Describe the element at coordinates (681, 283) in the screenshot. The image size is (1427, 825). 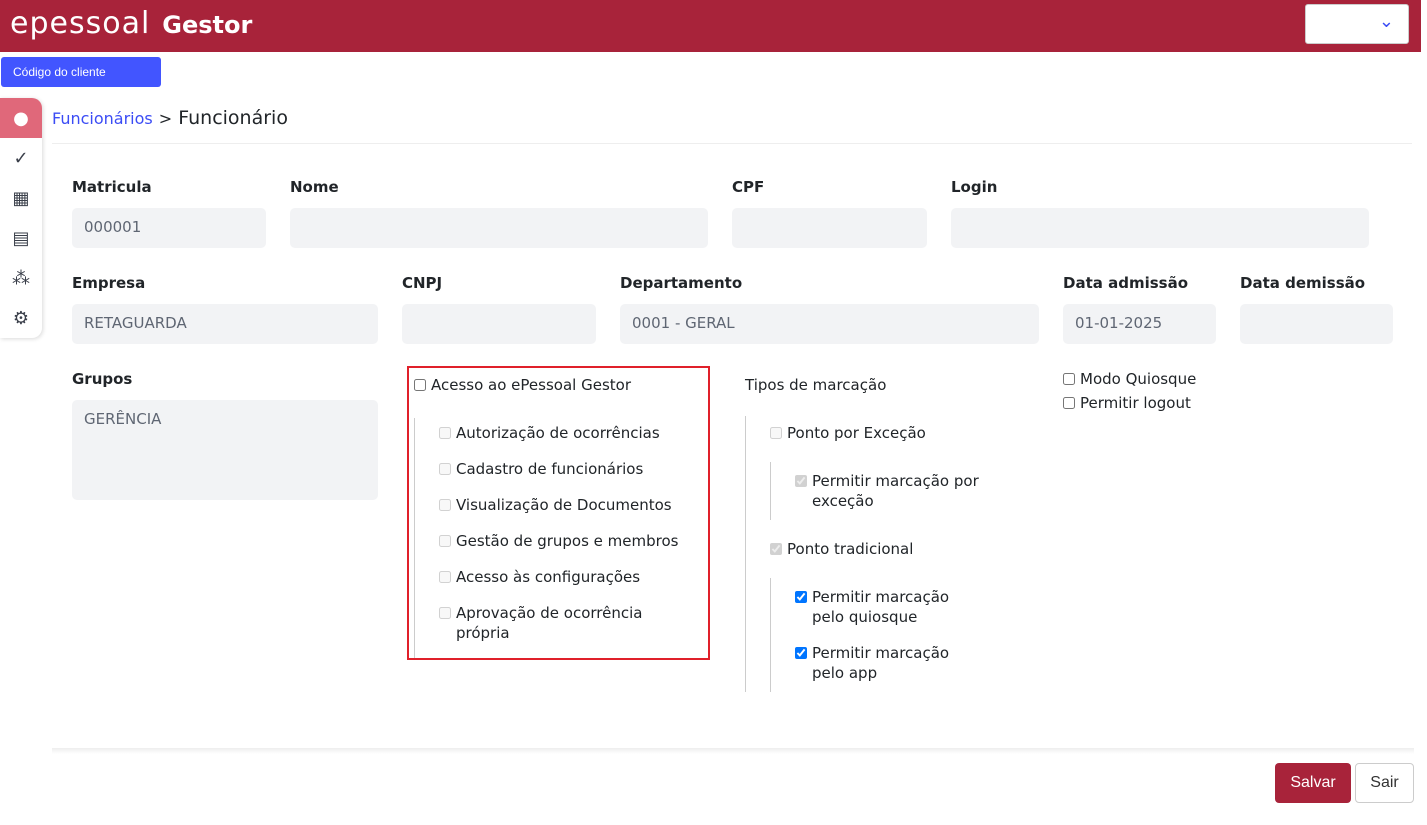
I see `departamento-label: Departamento` at that location.